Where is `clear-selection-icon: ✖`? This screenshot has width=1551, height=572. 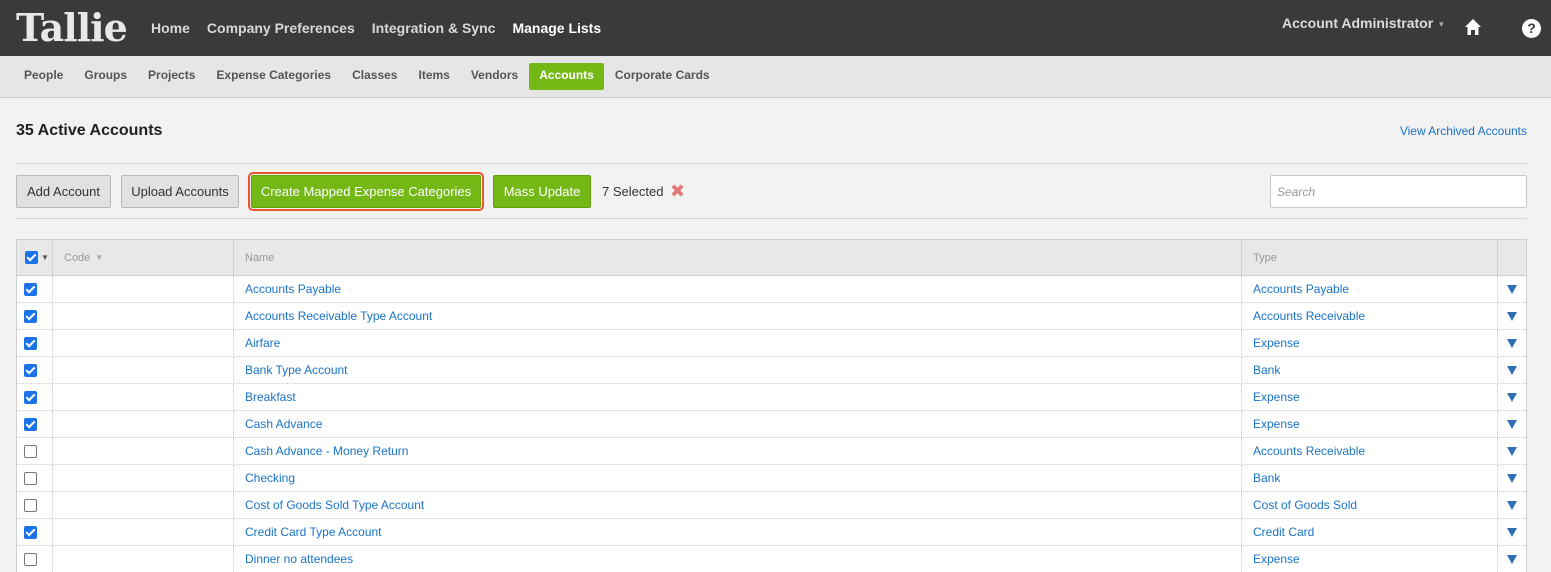 clear-selection-icon: ✖ is located at coordinates (677, 191).